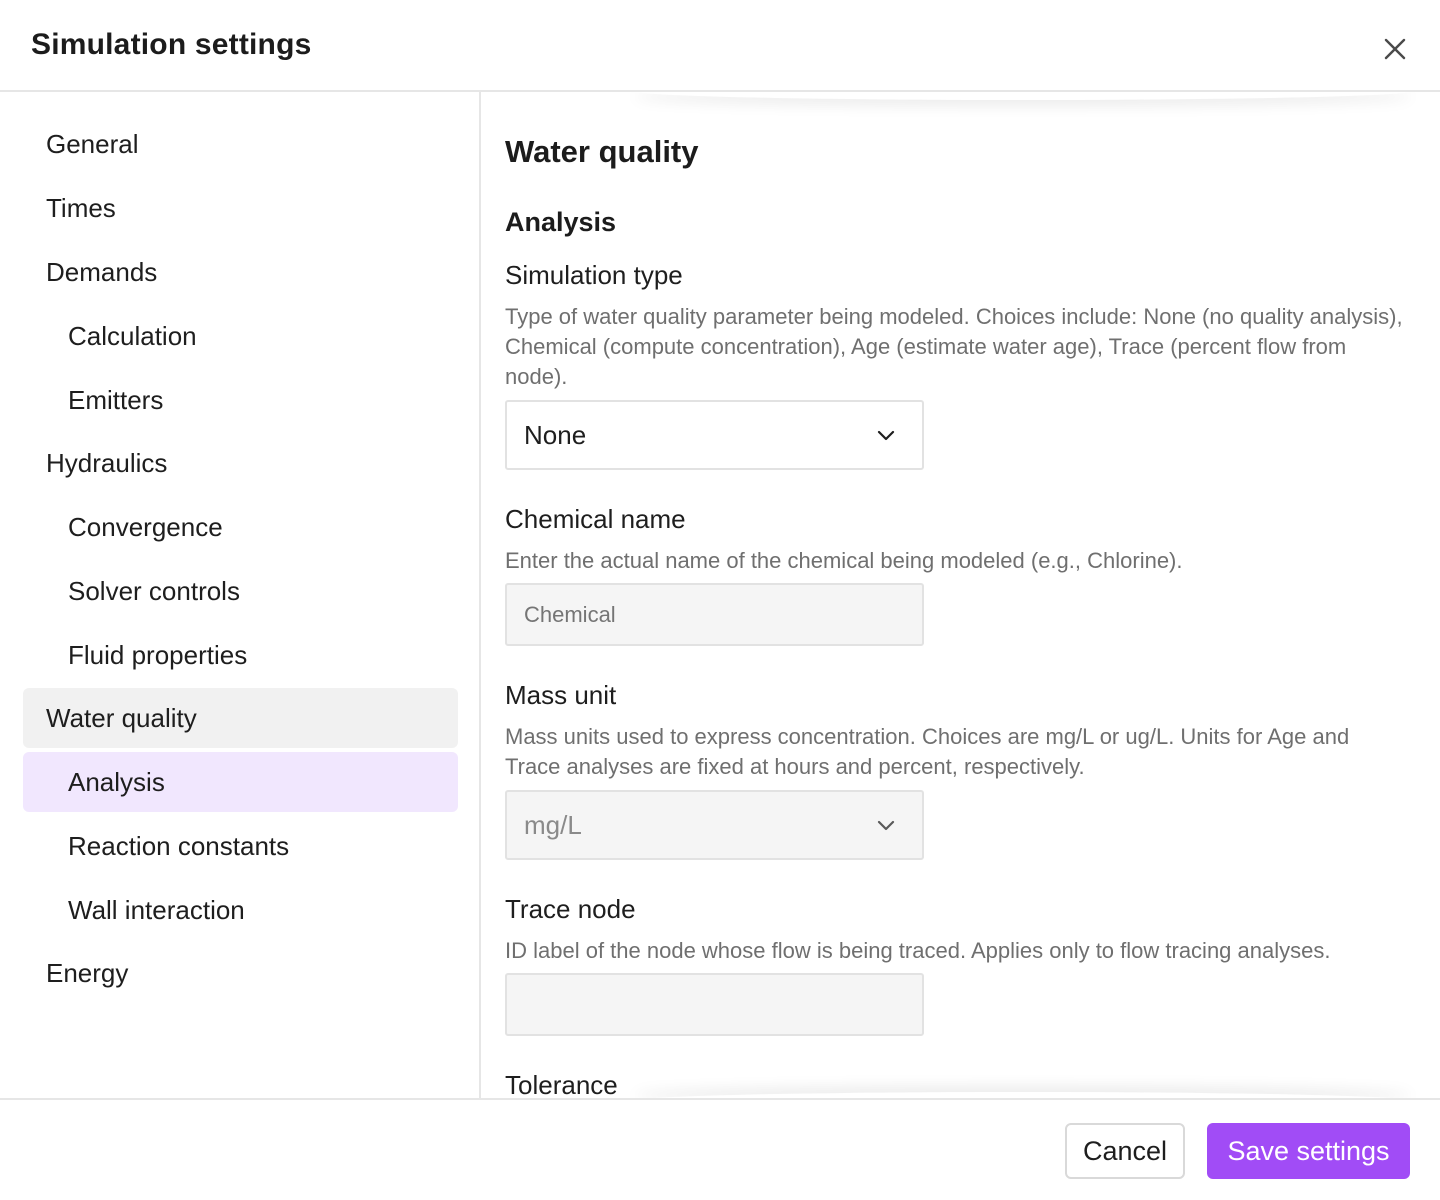 The width and height of the screenshot is (1440, 1200). What do you see at coordinates (595, 519) in the screenshot?
I see `chemical-name-label: Chemical name` at bounding box center [595, 519].